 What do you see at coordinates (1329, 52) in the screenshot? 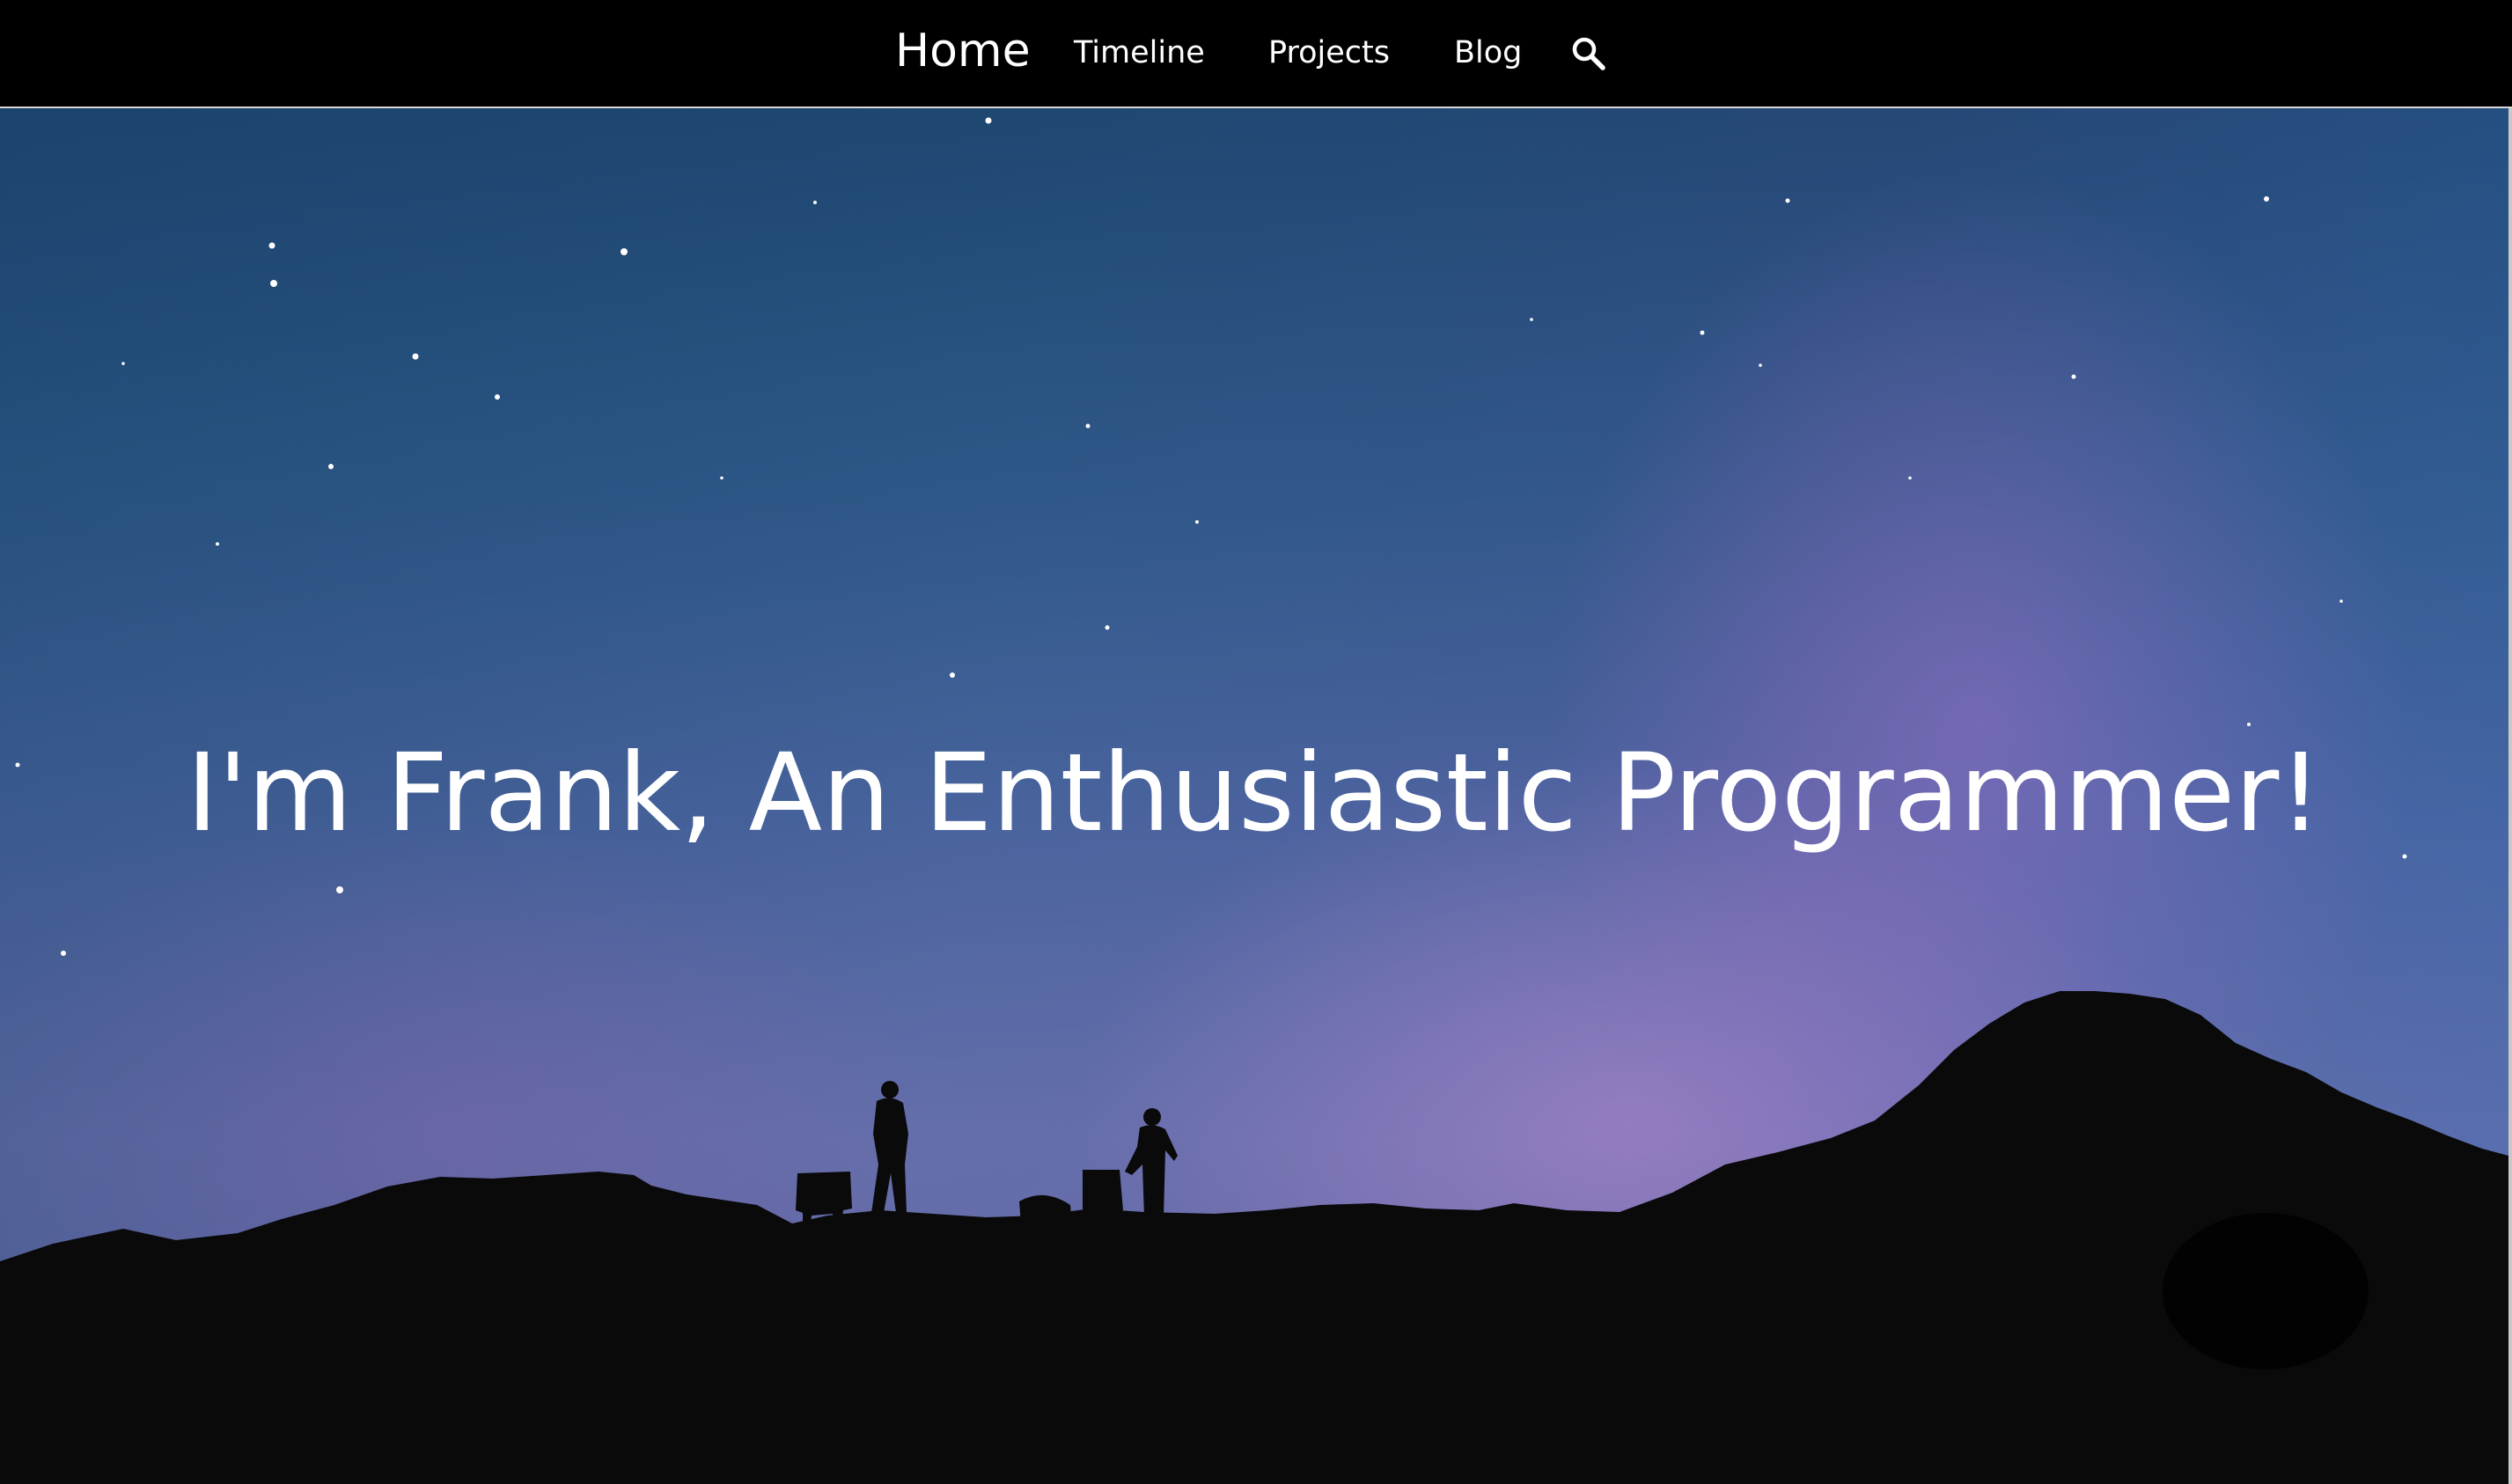
I see `nav-projects-link: Projects` at bounding box center [1329, 52].